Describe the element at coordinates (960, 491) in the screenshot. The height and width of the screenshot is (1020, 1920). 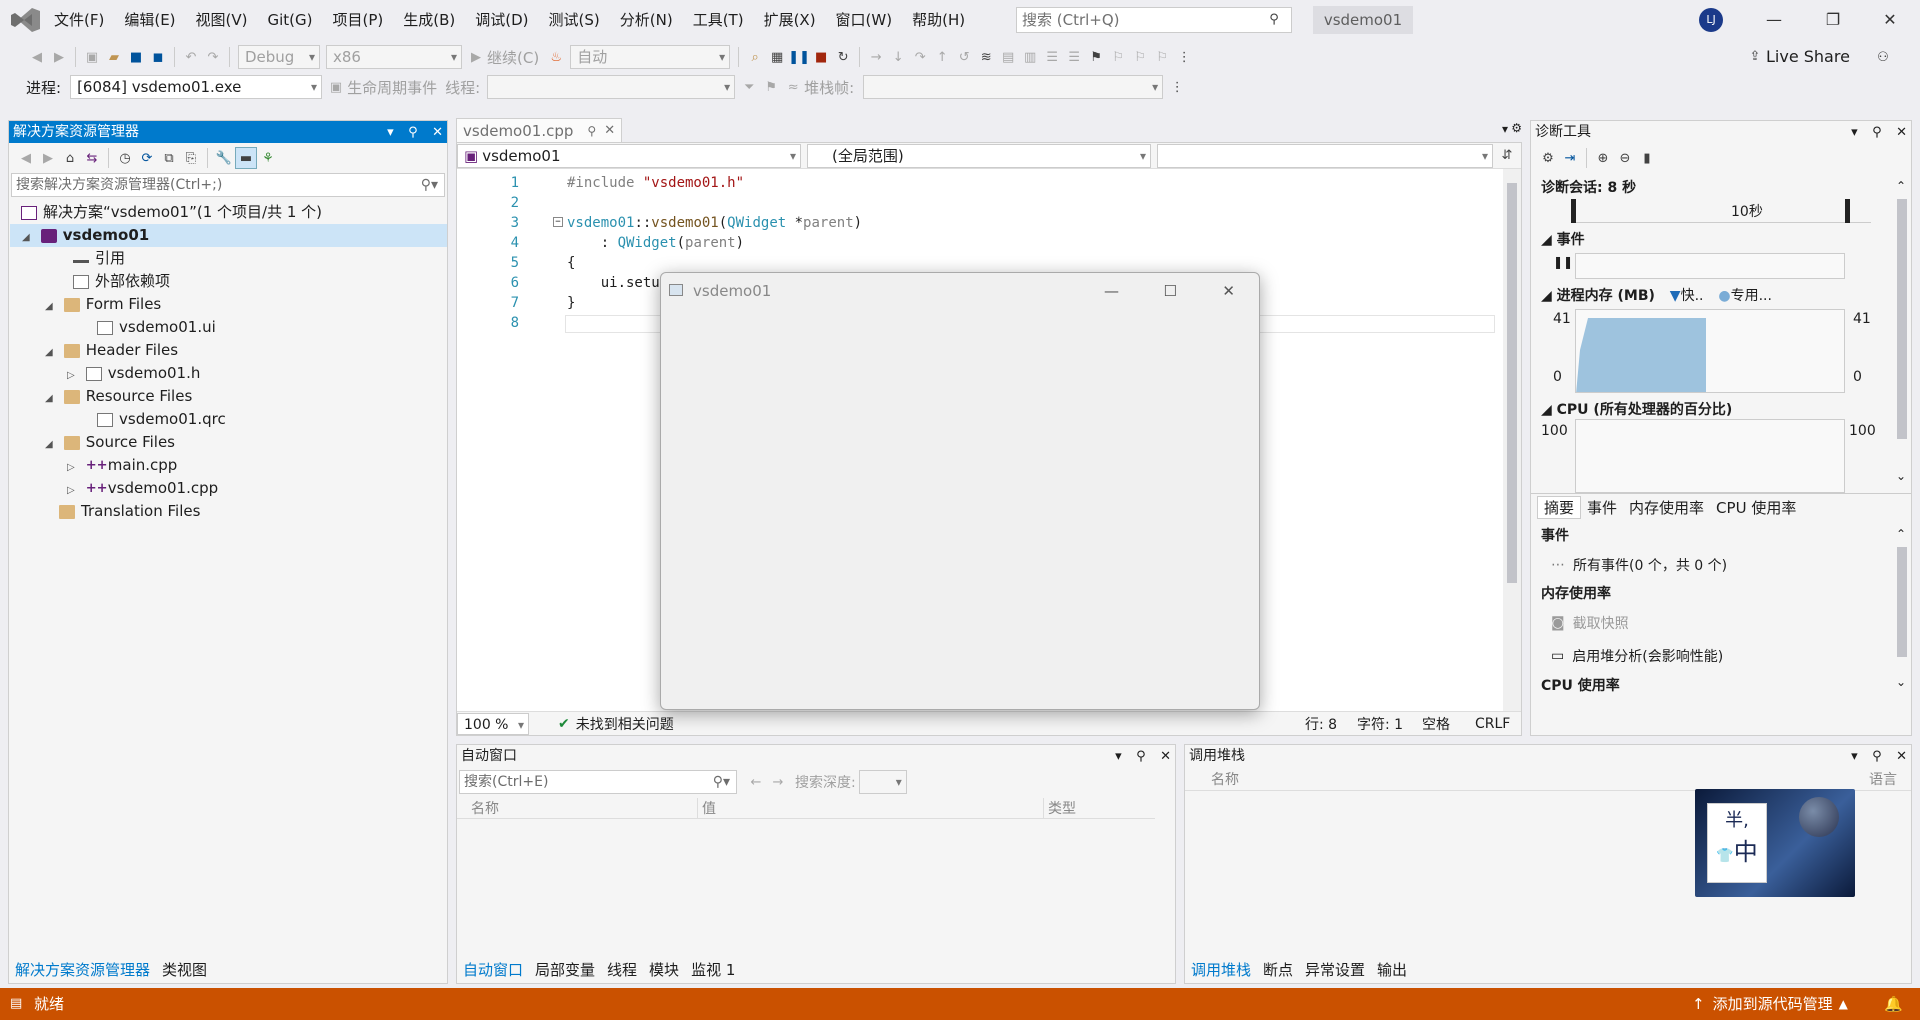
I see `app-window-vsdemo01: vsdemo01 — ☐ ✕` at that location.